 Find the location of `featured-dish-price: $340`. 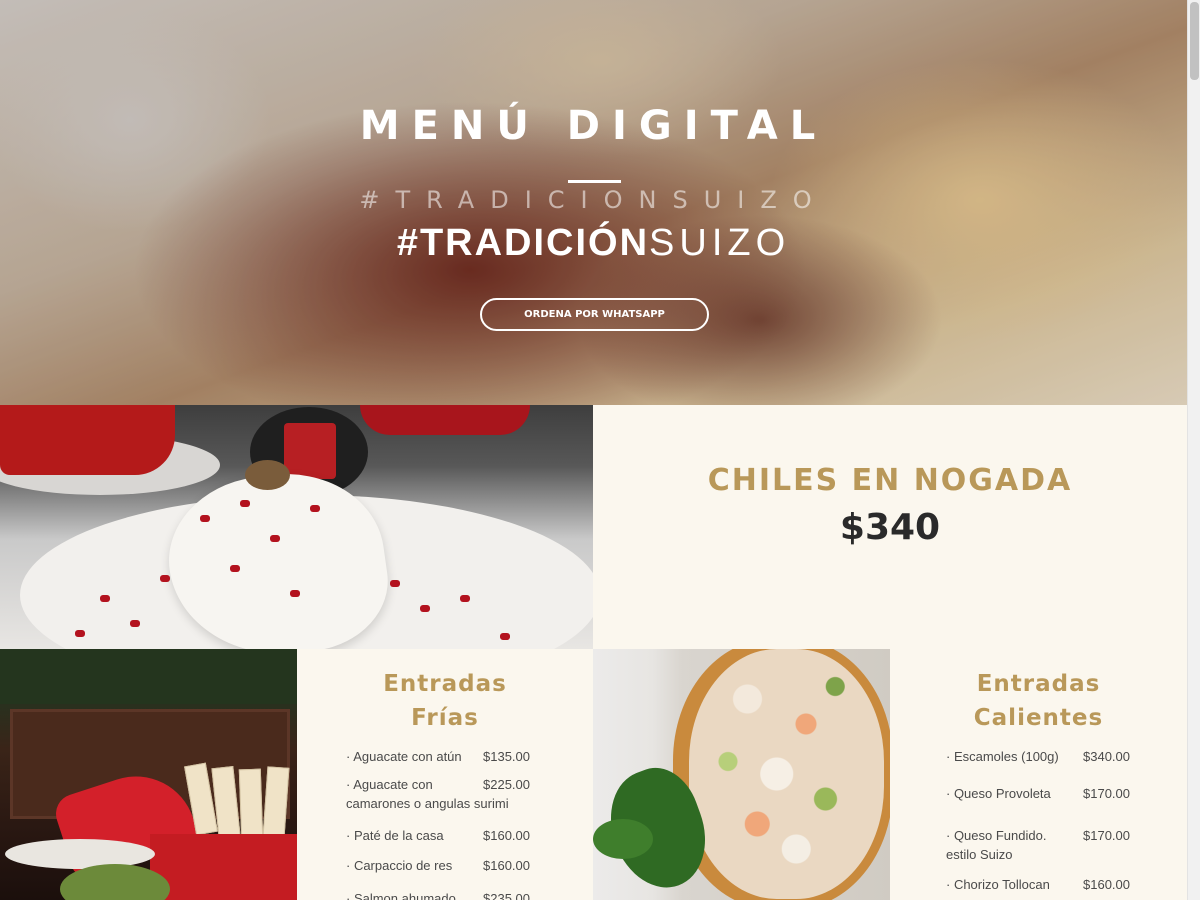

featured-dish-price: $340 is located at coordinates (890, 527).